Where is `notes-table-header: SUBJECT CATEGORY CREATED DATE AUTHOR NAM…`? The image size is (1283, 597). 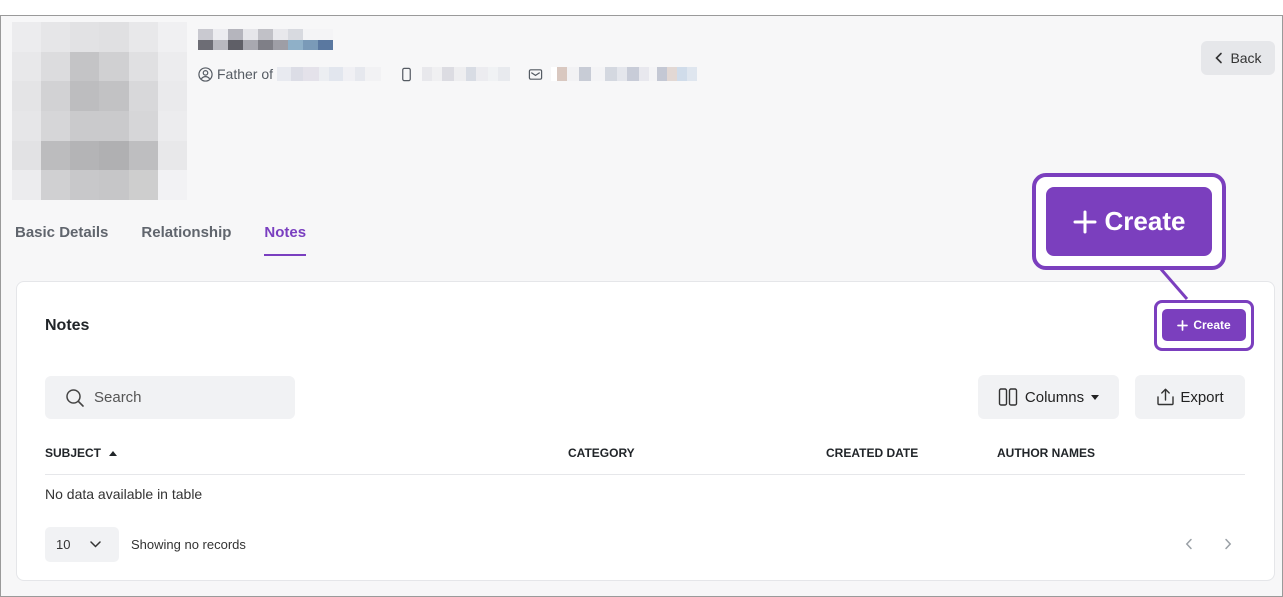
notes-table-header: SUBJECT CATEGORY CREATED DATE AUTHOR NAM… is located at coordinates (645, 460).